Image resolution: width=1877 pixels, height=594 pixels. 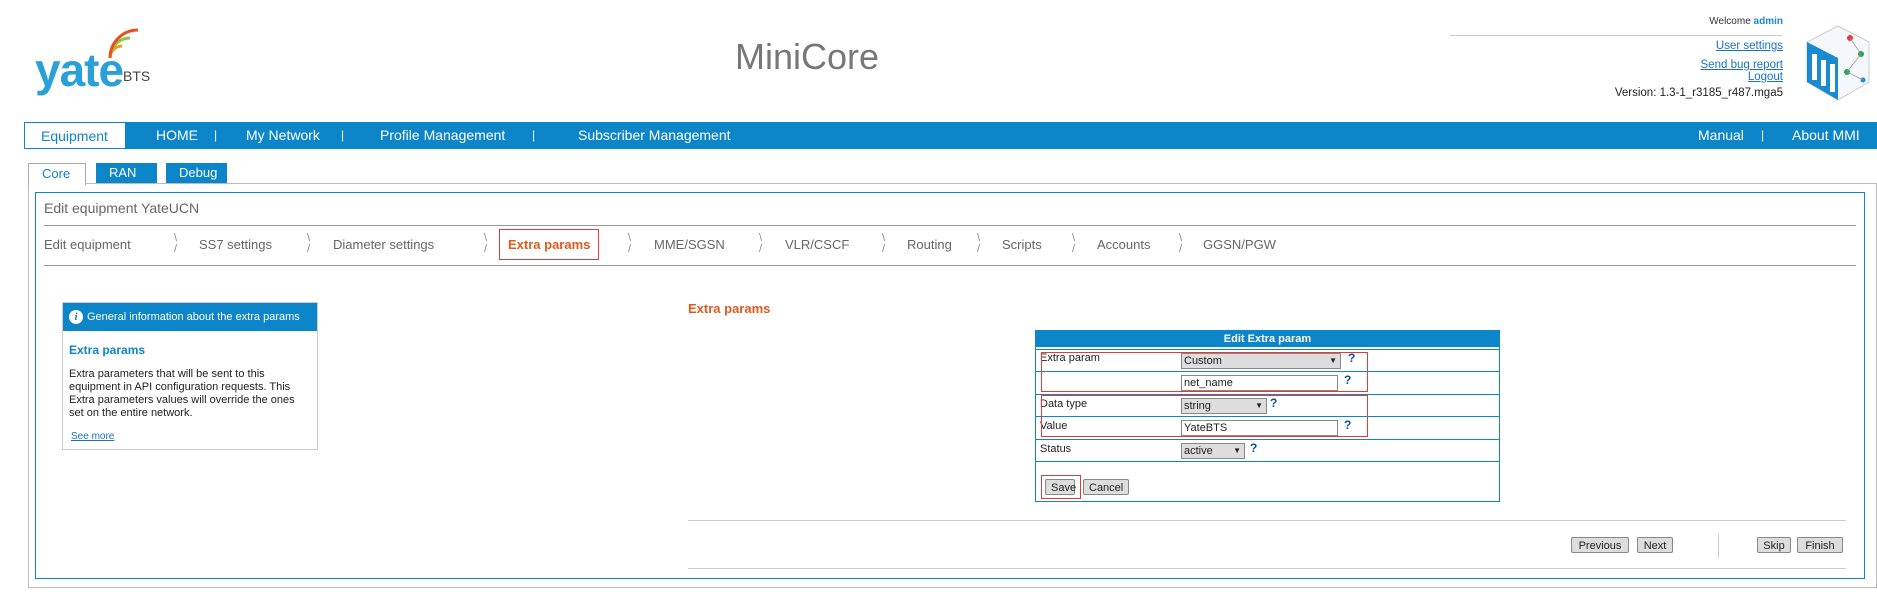 I want to click on step-scripts: Scripts, so click(x=1022, y=244).